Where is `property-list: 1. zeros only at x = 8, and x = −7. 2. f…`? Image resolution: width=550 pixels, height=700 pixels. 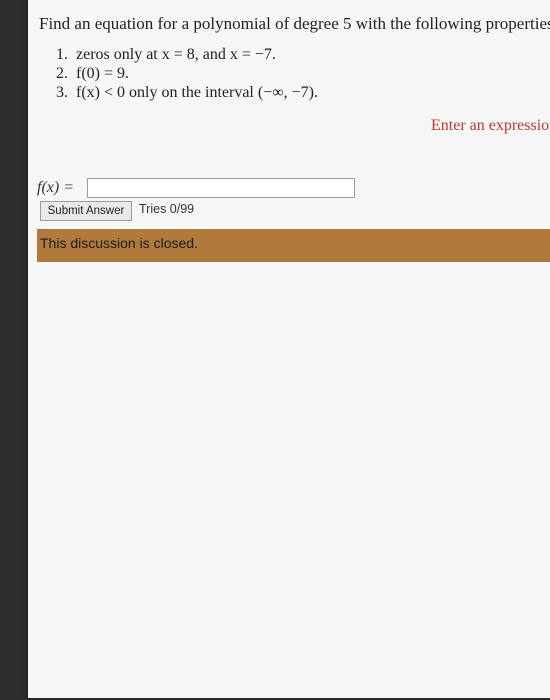
property-list: 1. zeros only at x = 8, and x = −7. 2. f… is located at coordinates (187, 73).